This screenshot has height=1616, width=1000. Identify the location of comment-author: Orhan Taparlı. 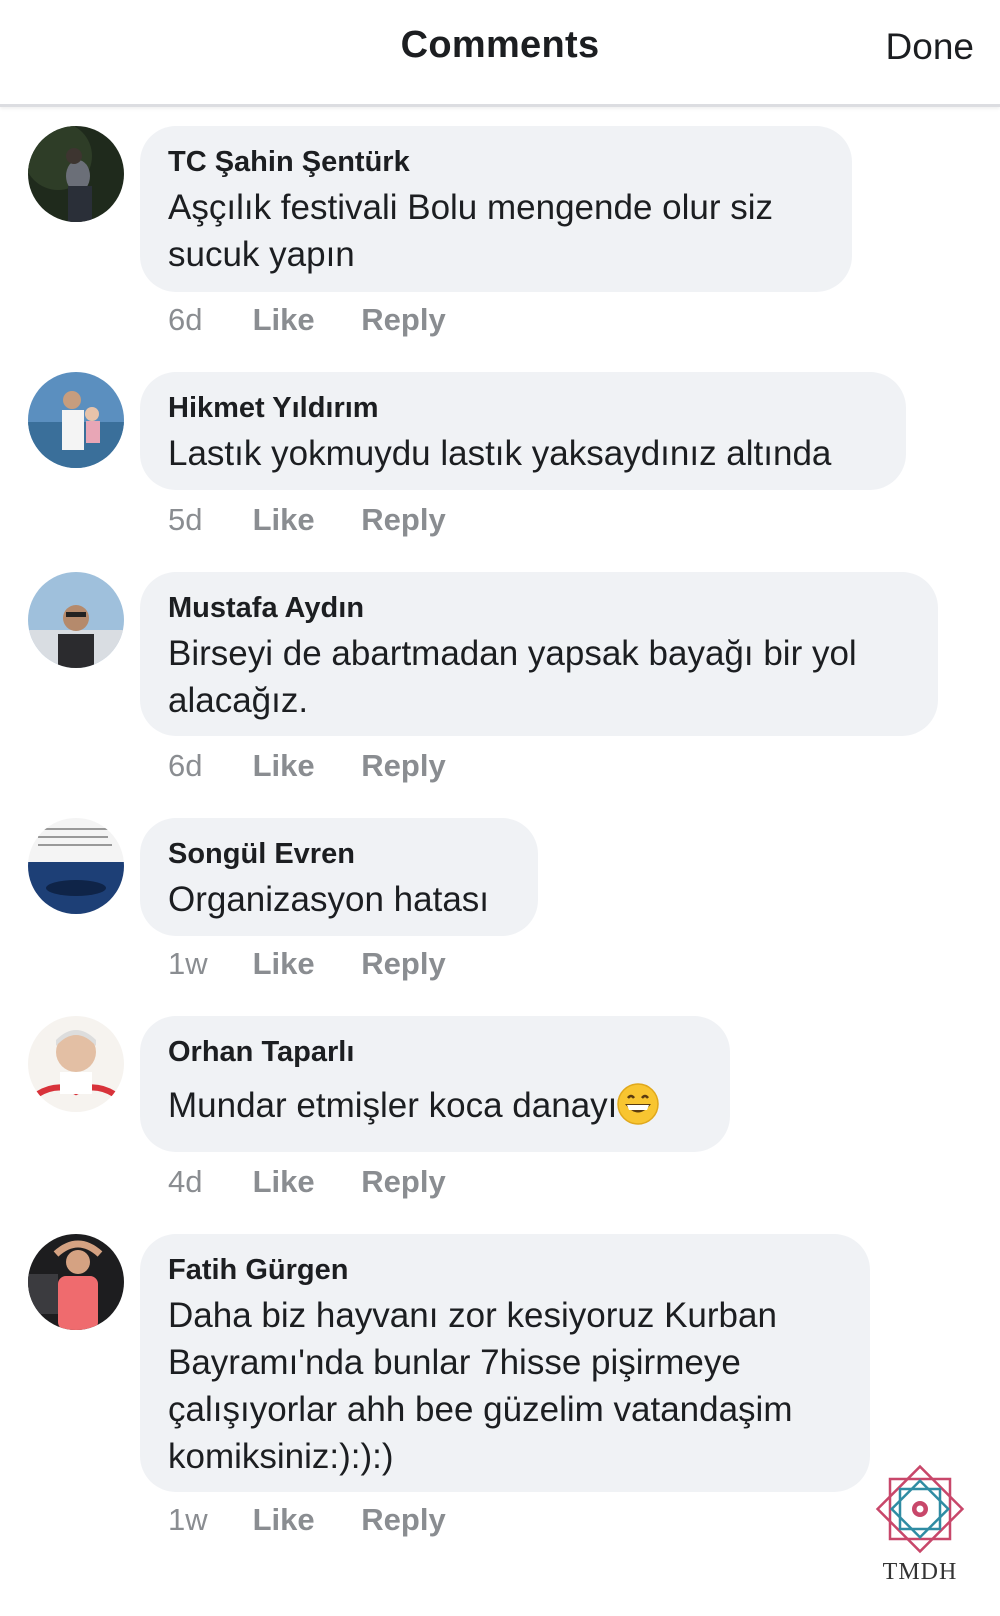
(435, 1052).